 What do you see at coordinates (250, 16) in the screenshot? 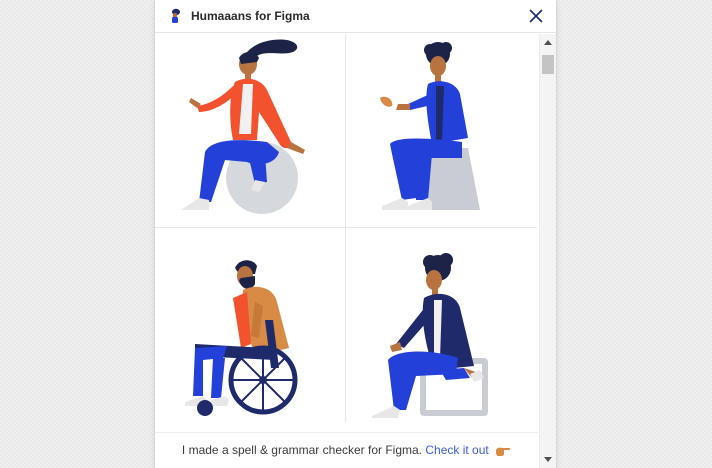
I see `window-title: Humaaans for Figma` at bounding box center [250, 16].